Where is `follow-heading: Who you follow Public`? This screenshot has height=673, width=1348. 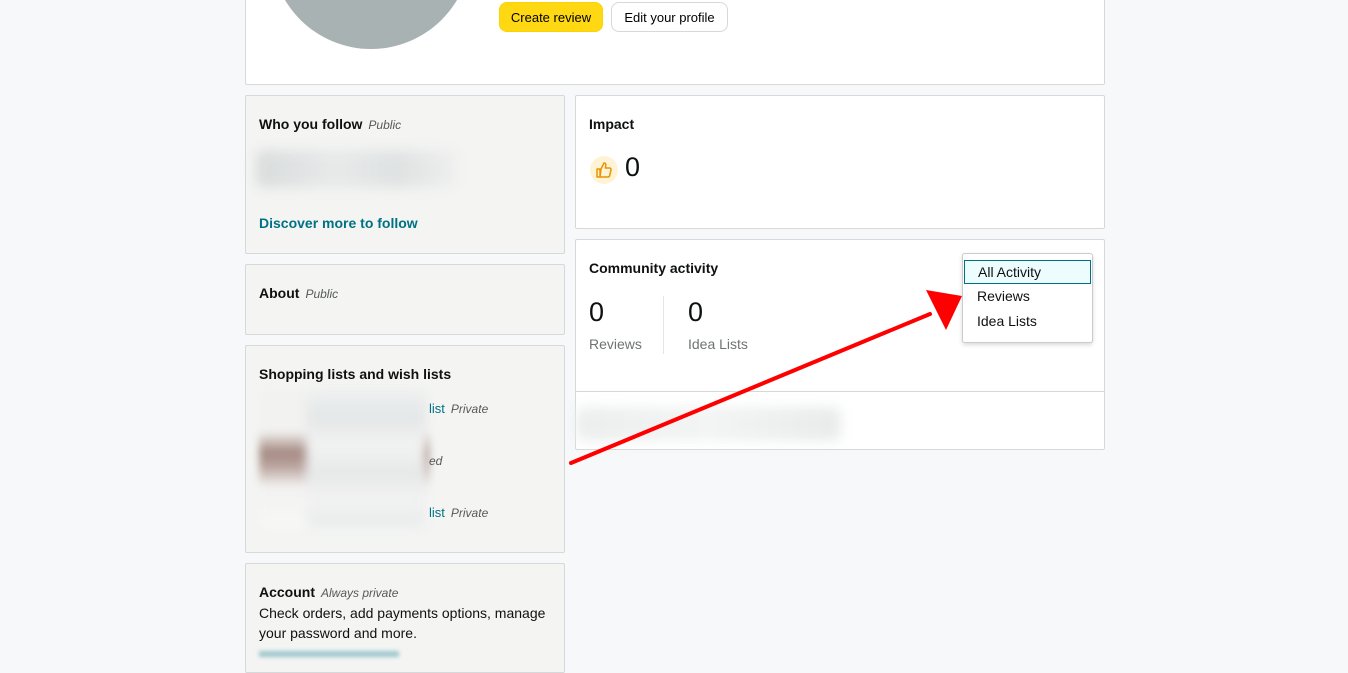
follow-heading: Who you follow Public is located at coordinates (330, 125).